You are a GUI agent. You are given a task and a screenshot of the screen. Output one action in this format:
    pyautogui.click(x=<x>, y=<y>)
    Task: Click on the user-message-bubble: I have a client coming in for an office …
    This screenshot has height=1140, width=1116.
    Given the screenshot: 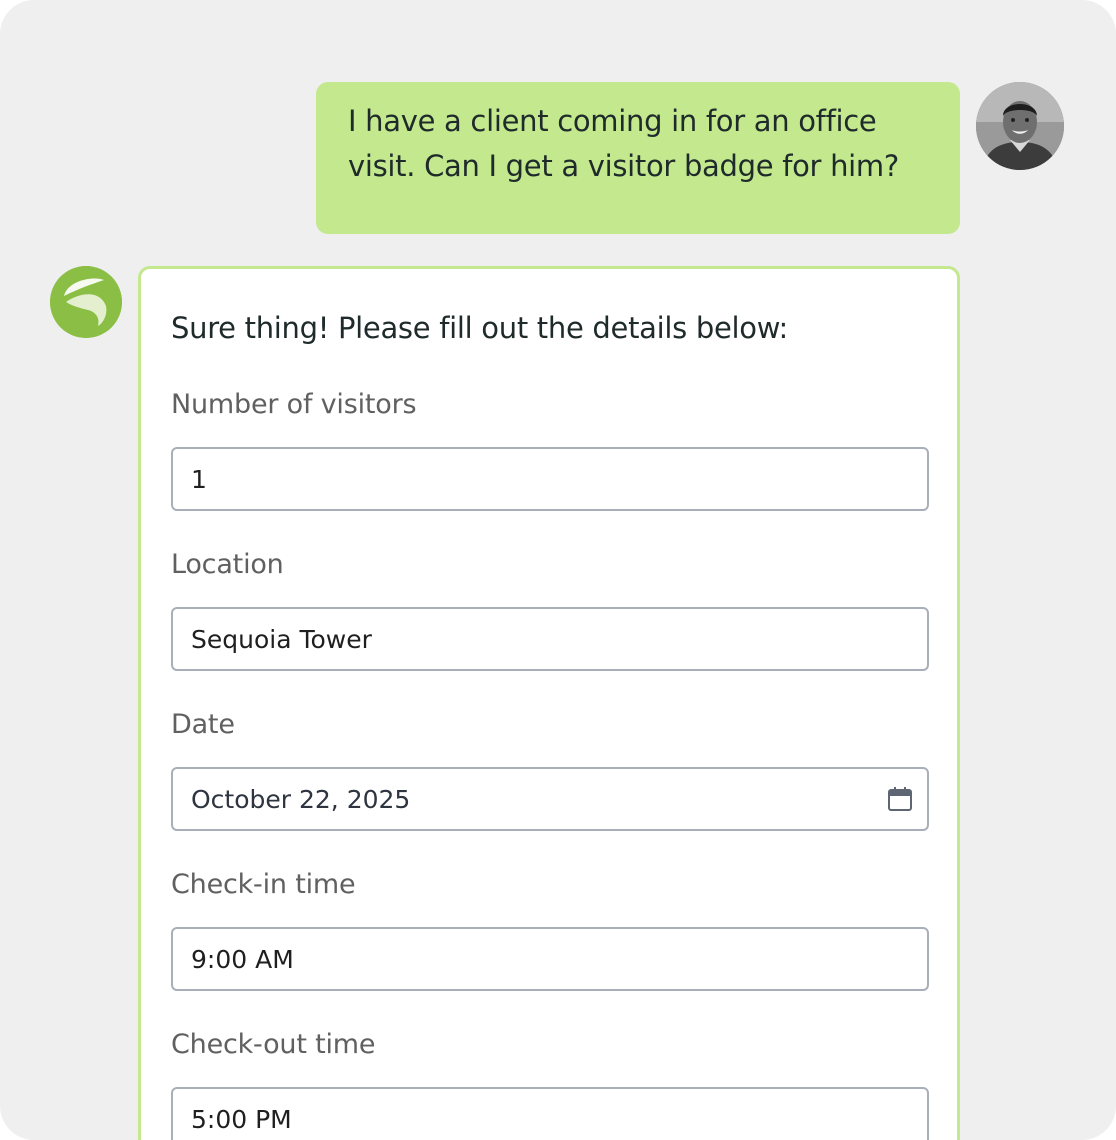 What is the action you would take?
    pyautogui.click(x=638, y=158)
    